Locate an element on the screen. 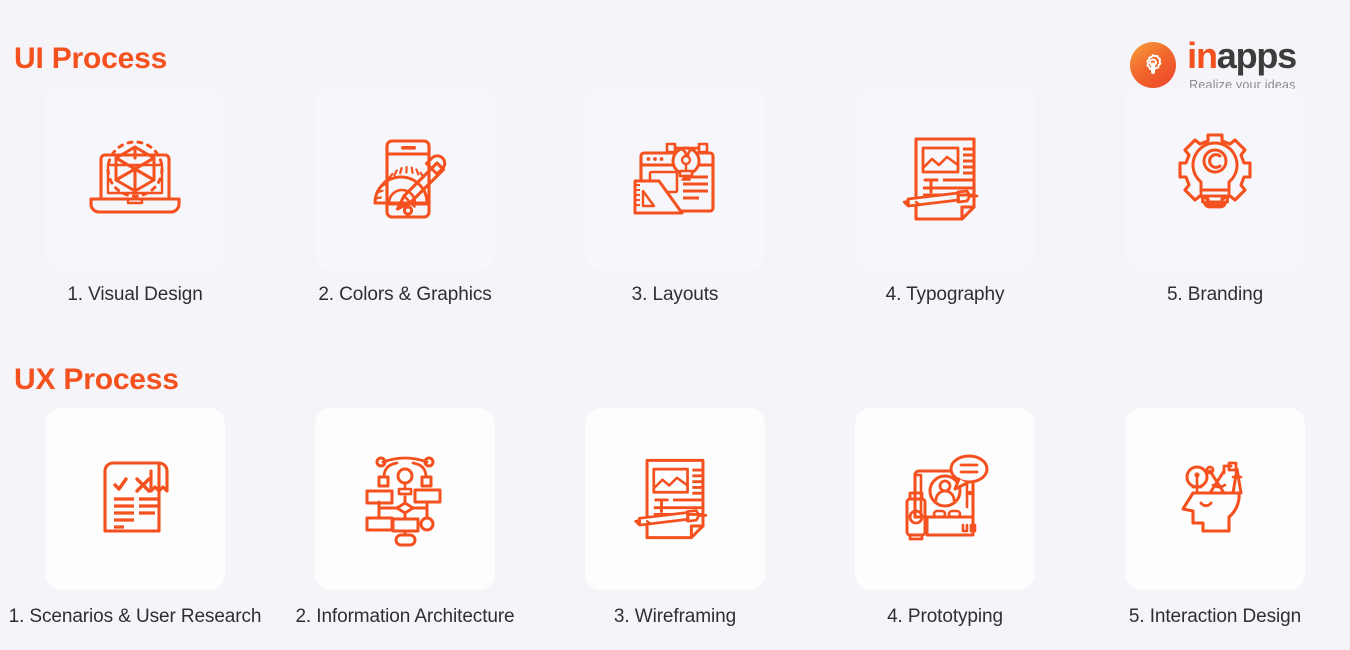  process-item-branding: 5. Branding is located at coordinates (1215, 197).